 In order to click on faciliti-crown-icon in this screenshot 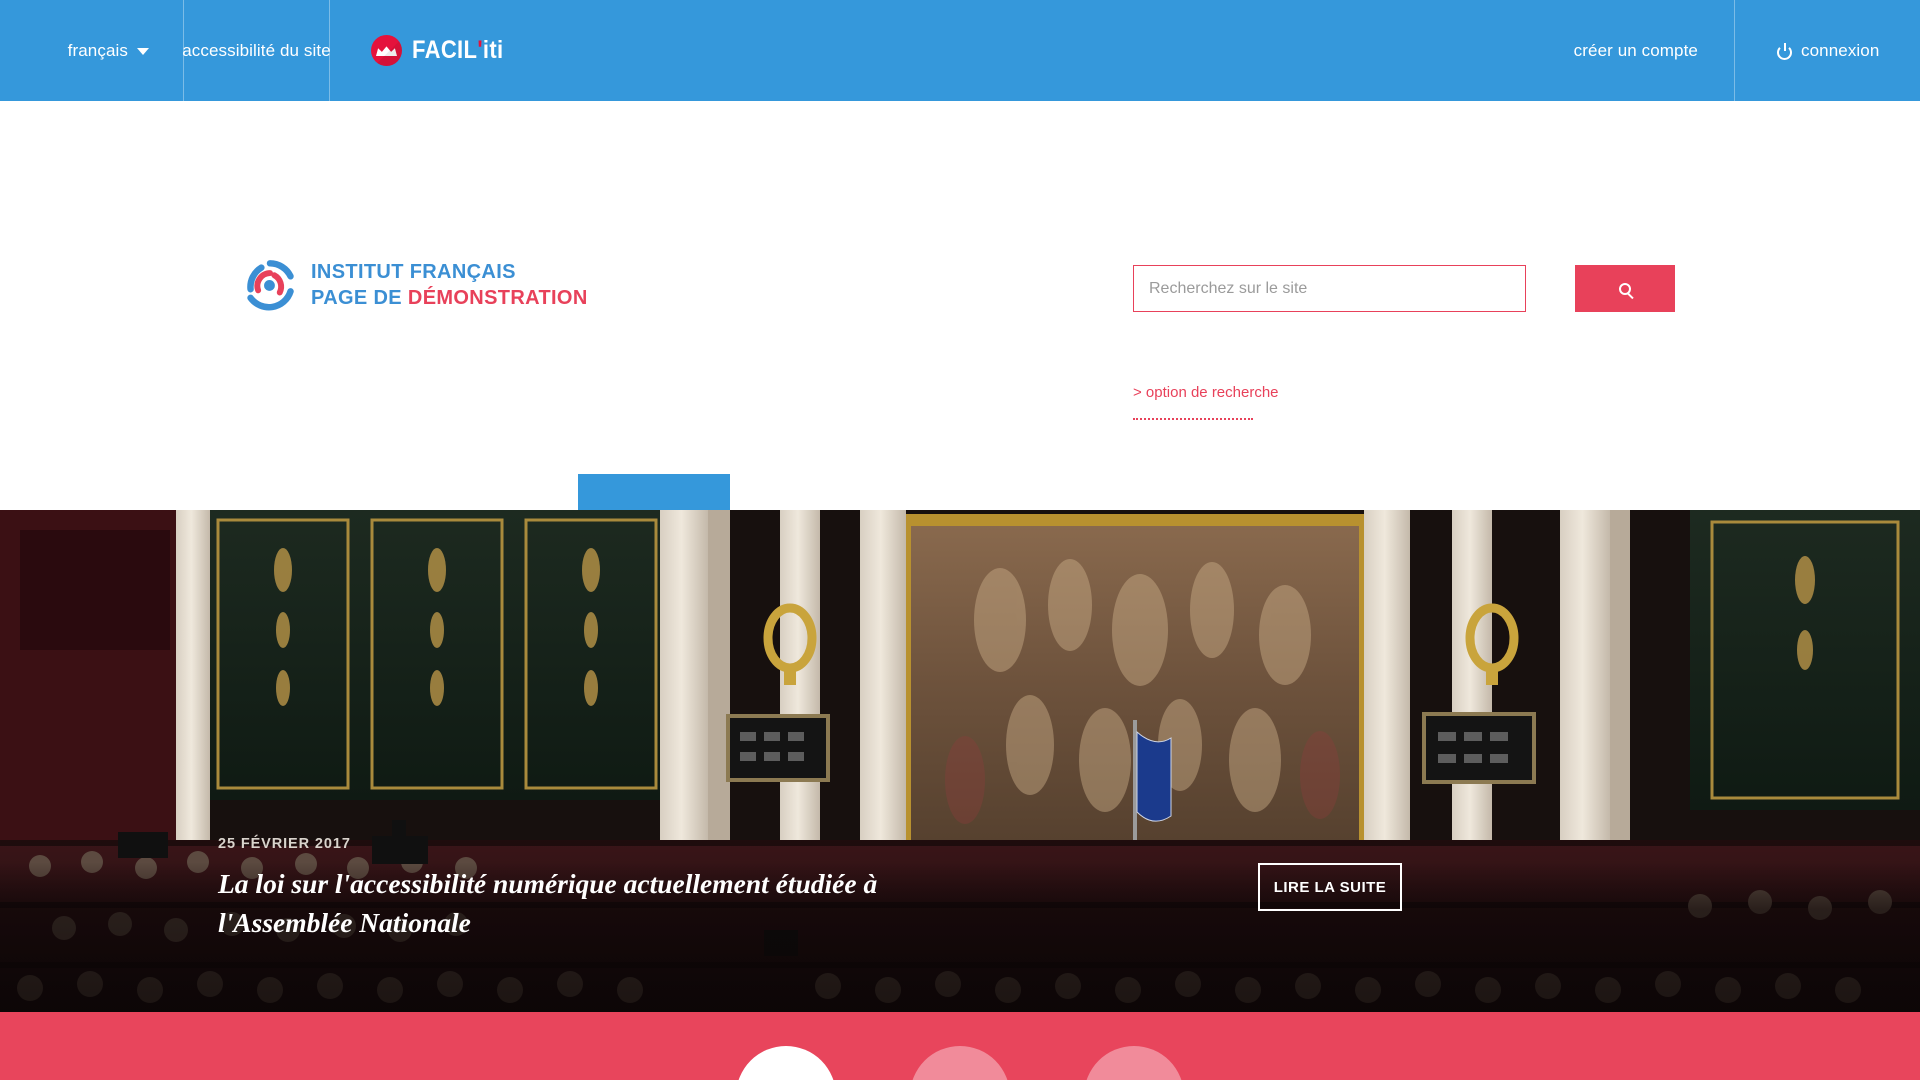, I will do `click(386, 50)`.